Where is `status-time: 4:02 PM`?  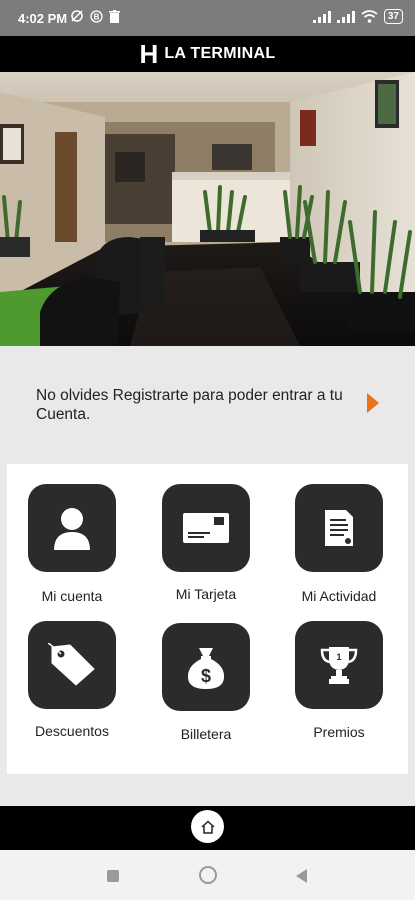 status-time: 4:02 PM is located at coordinates (43, 18).